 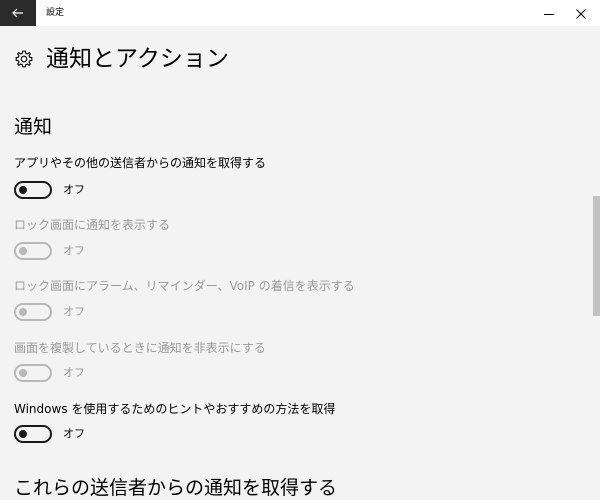 I want to click on setting-label-windows-tips: Windows を使用するためのヒントやおすすめの方法を取得, so click(x=175, y=409).